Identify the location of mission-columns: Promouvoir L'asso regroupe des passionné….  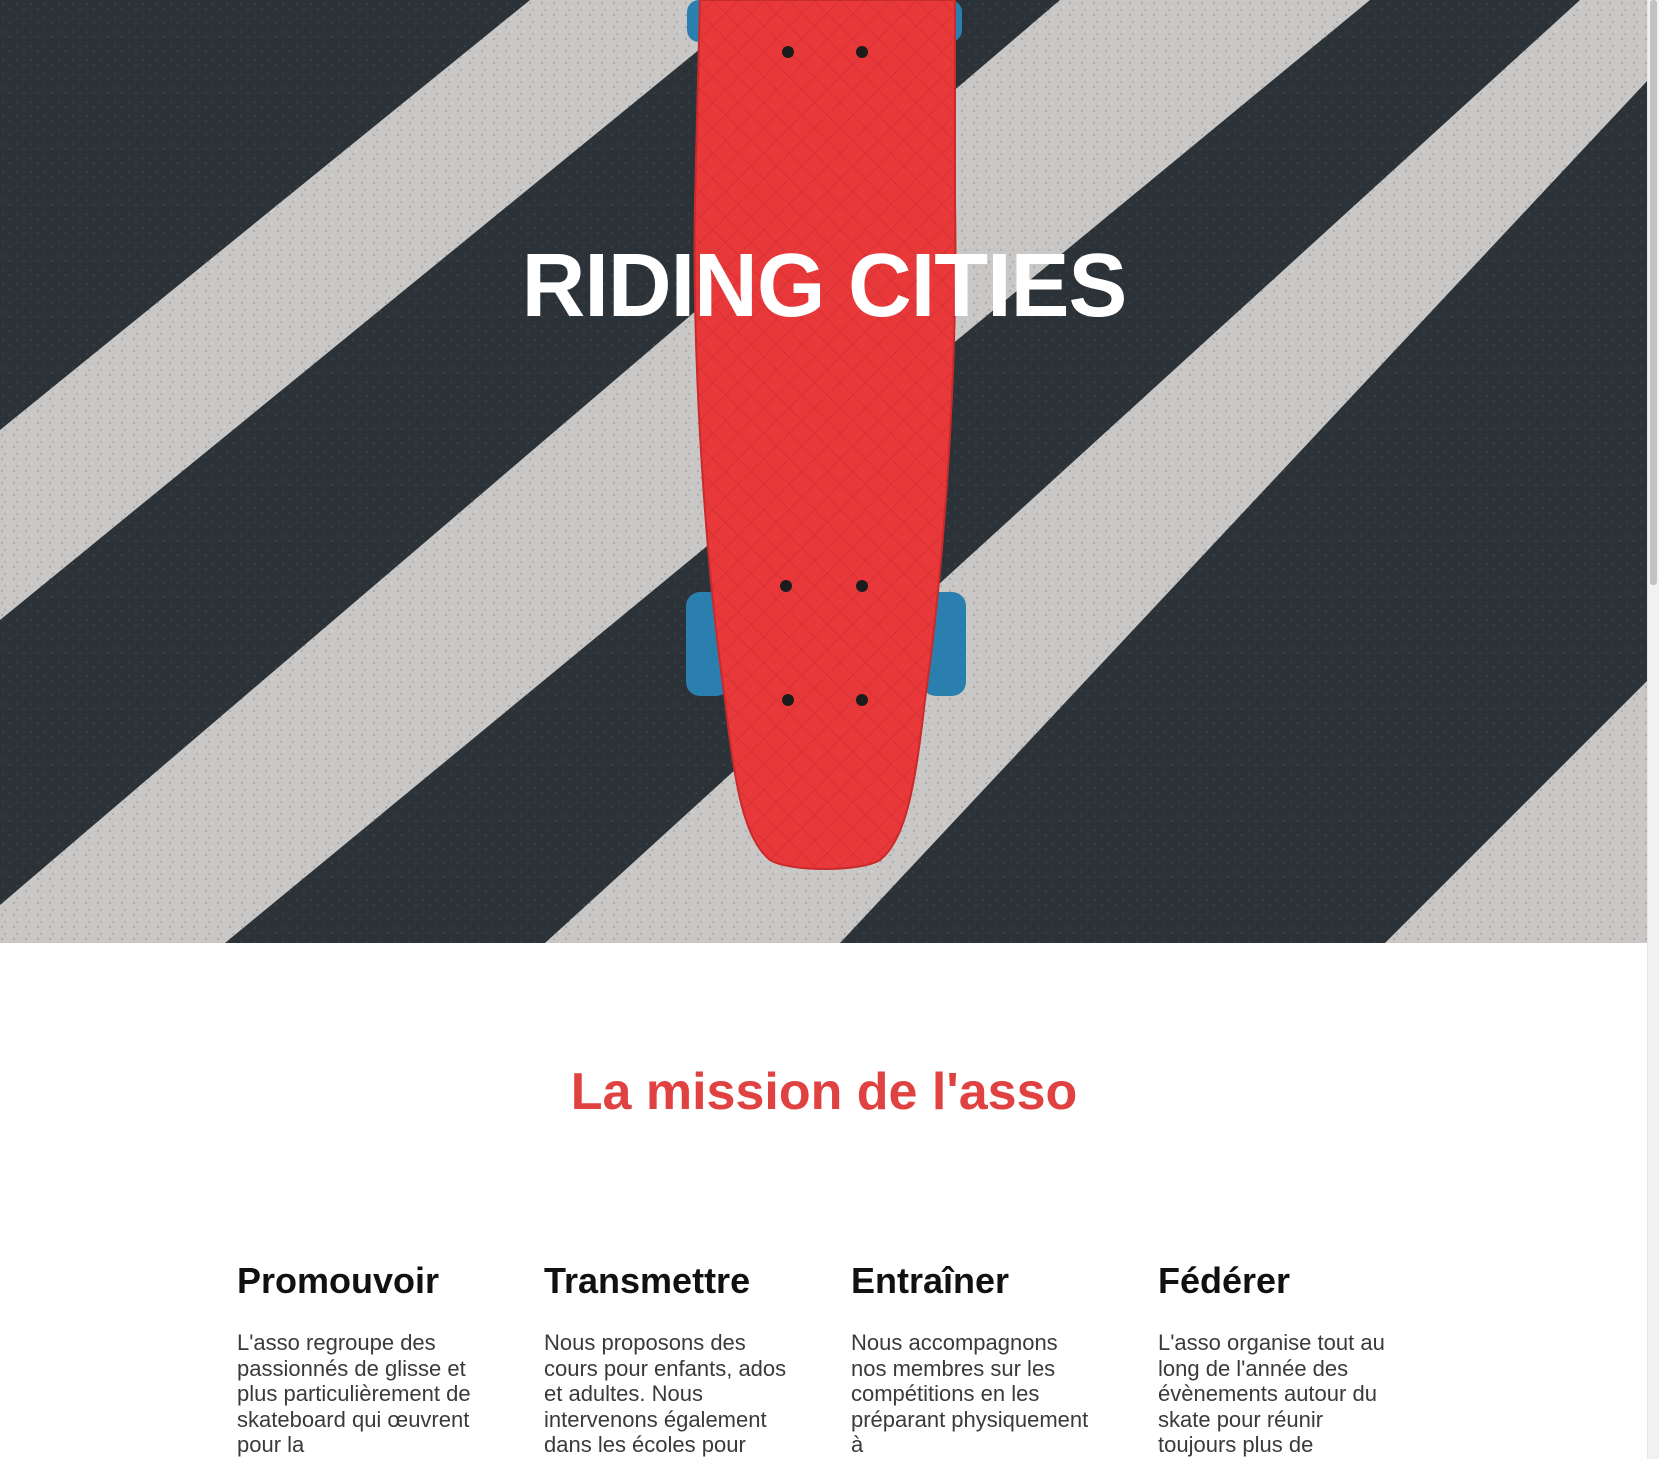
(837, 1359).